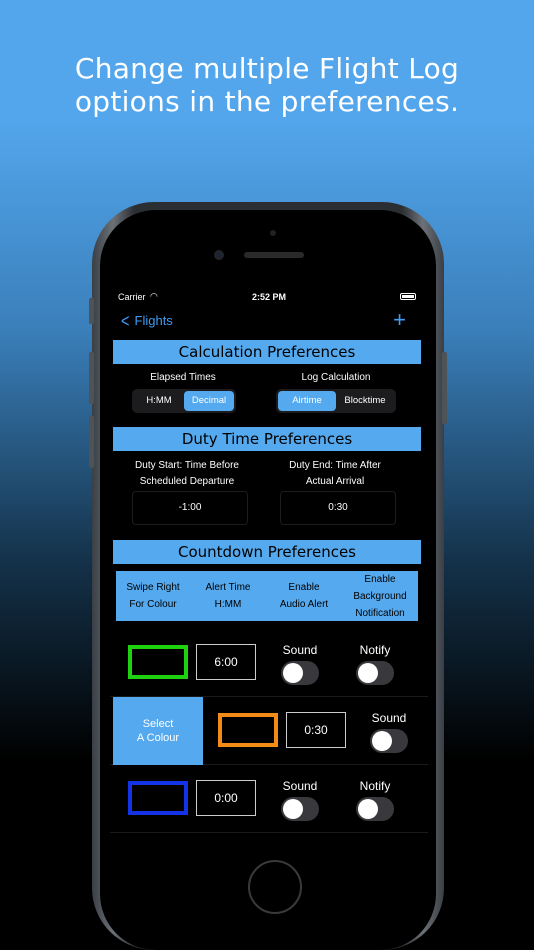 This screenshot has width=534, height=950. What do you see at coordinates (267, 439) in the screenshot?
I see `duty-section-header: Duty Time Preferences` at bounding box center [267, 439].